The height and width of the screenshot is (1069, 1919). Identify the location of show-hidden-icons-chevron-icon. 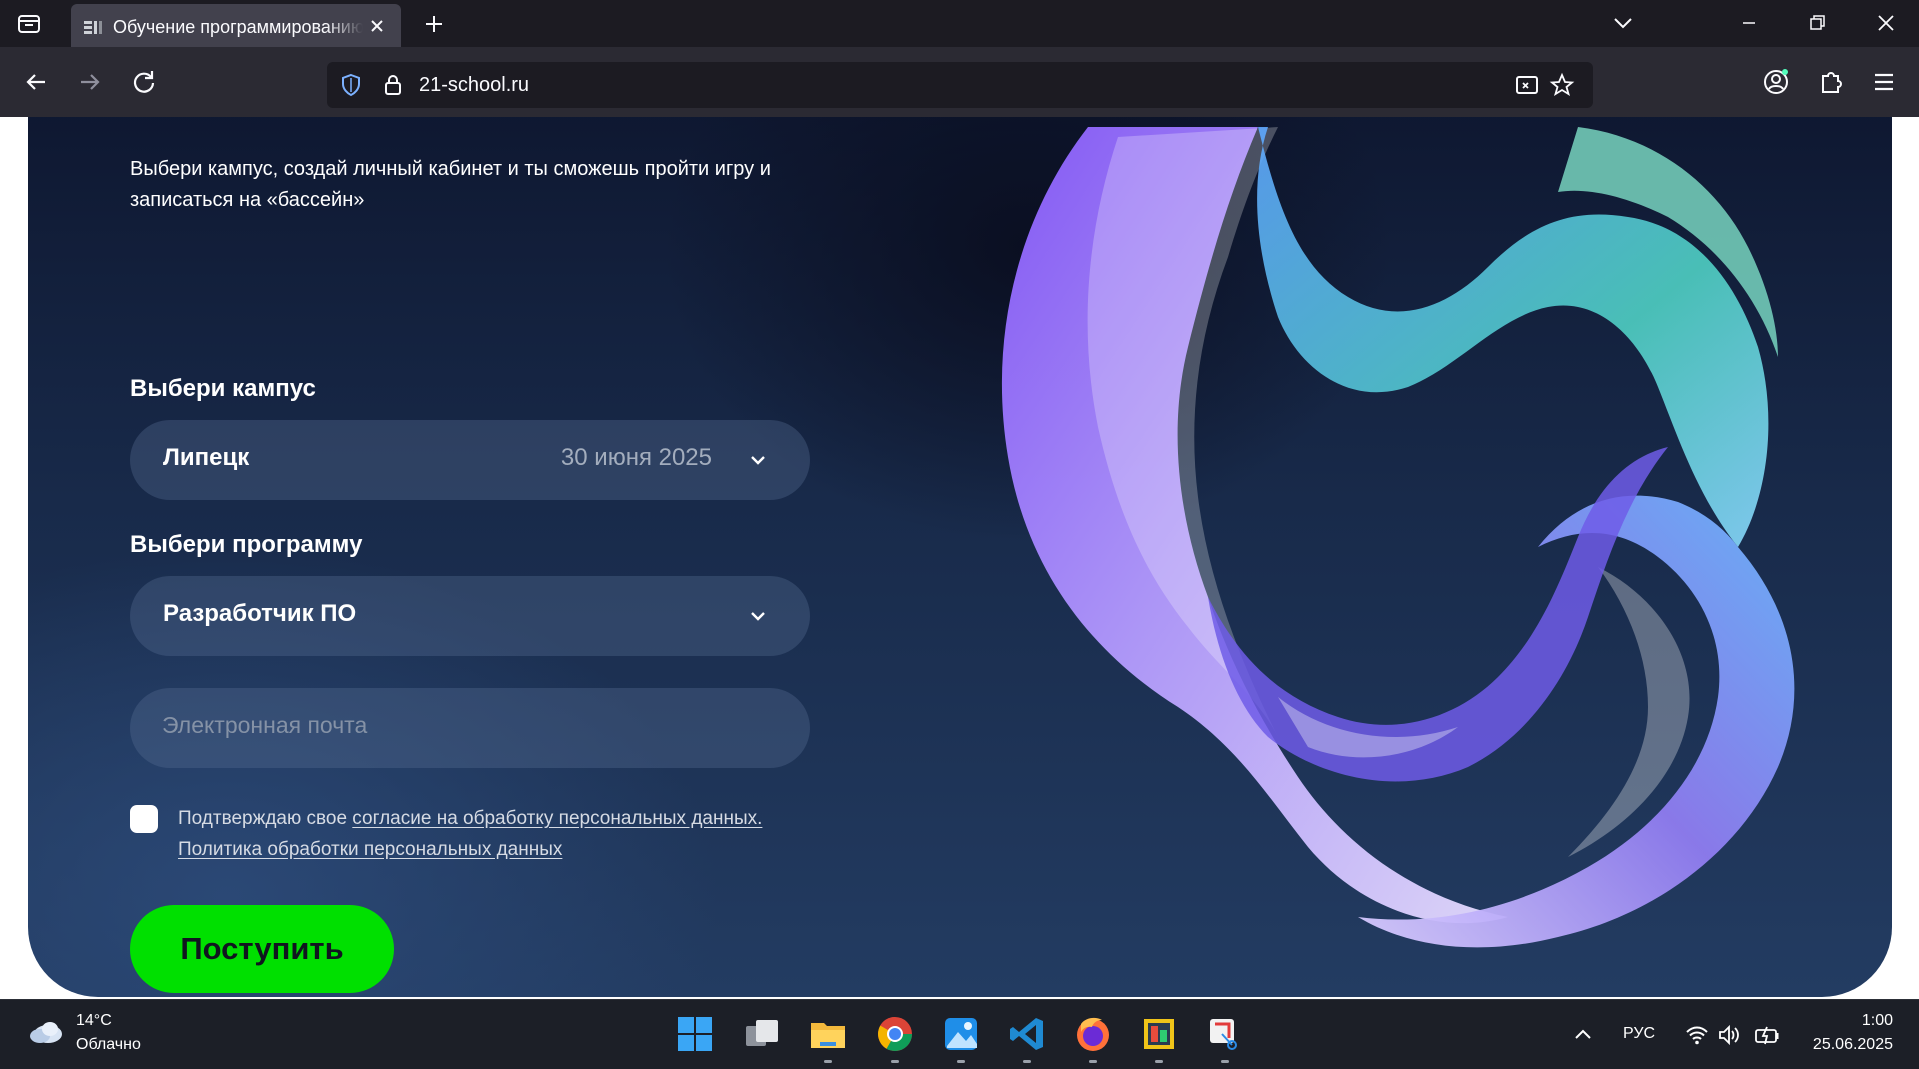
(1583, 1035).